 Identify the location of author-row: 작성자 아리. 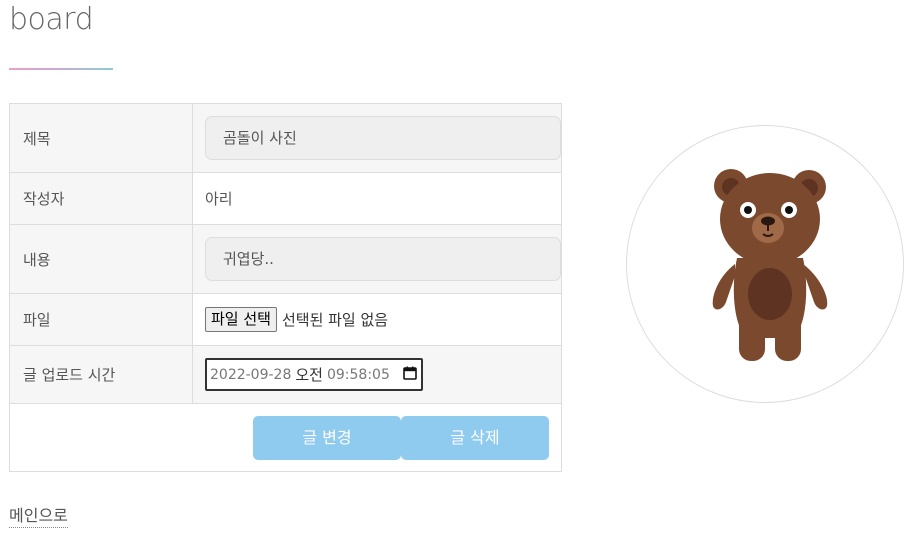
(285, 198).